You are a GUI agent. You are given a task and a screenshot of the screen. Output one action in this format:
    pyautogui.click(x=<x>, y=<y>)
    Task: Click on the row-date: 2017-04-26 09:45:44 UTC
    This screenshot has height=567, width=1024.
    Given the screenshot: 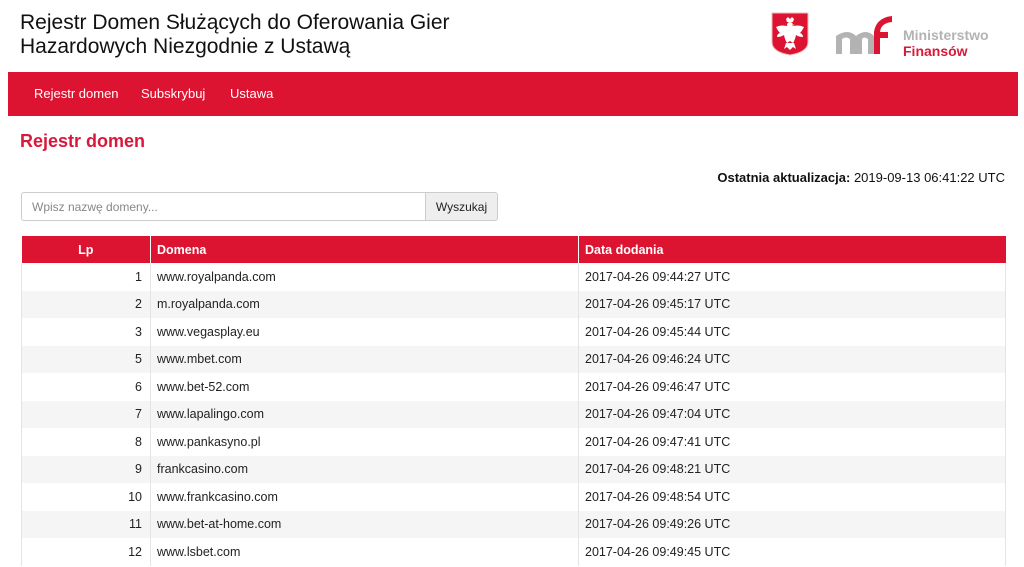 What is the action you would take?
    pyautogui.click(x=658, y=331)
    